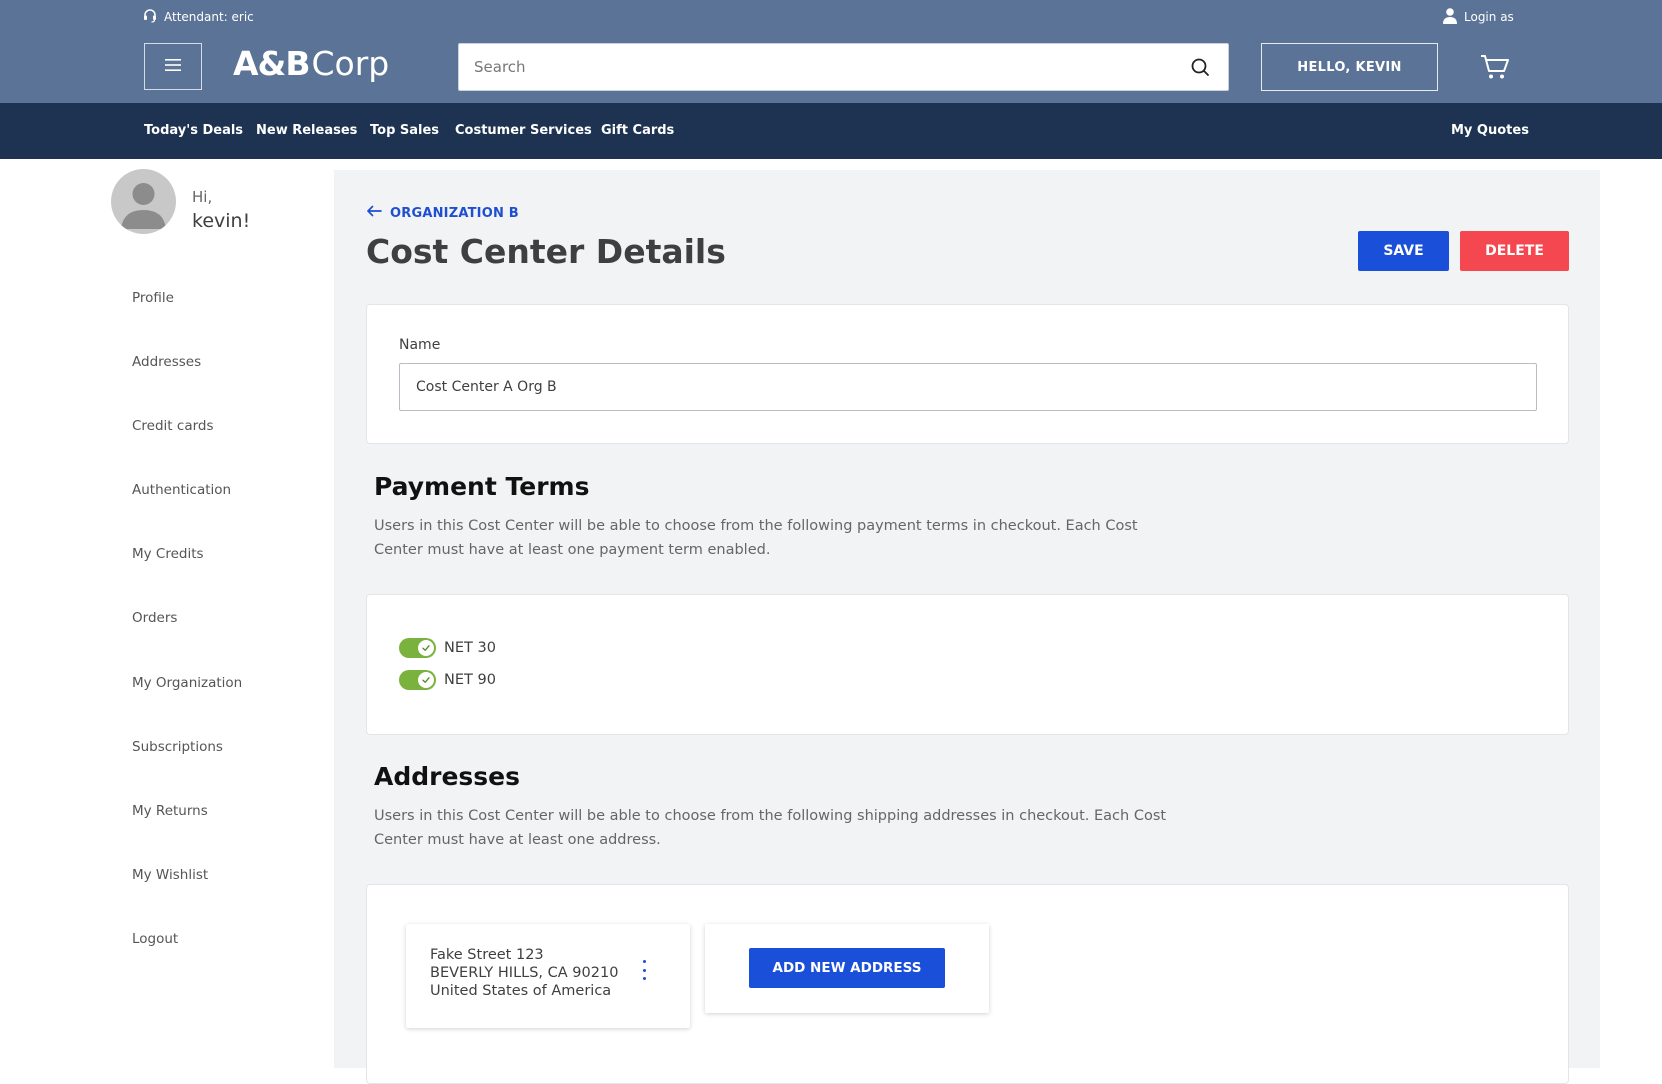 This screenshot has width=1662, height=1084. Describe the element at coordinates (521, 991) in the screenshot. I see `address-country: United States of America` at that location.